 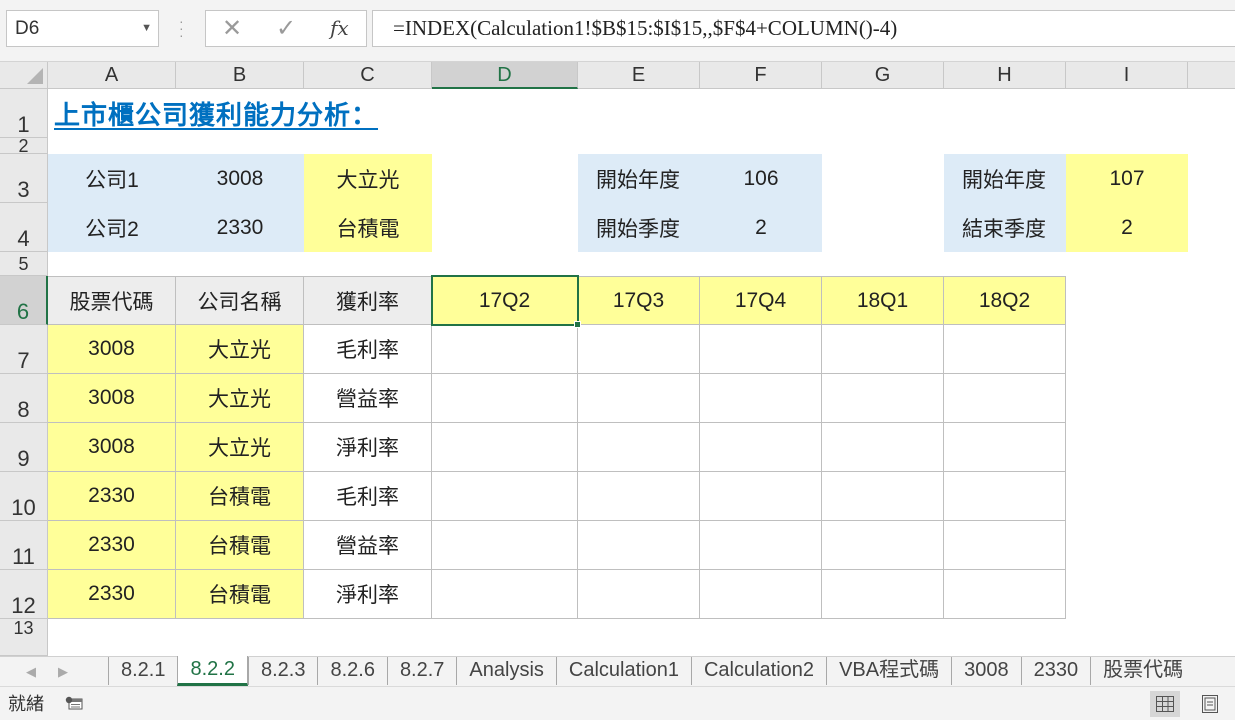 What do you see at coordinates (1005, 178) in the screenshot?
I see `end-year-label: 開始年度` at bounding box center [1005, 178].